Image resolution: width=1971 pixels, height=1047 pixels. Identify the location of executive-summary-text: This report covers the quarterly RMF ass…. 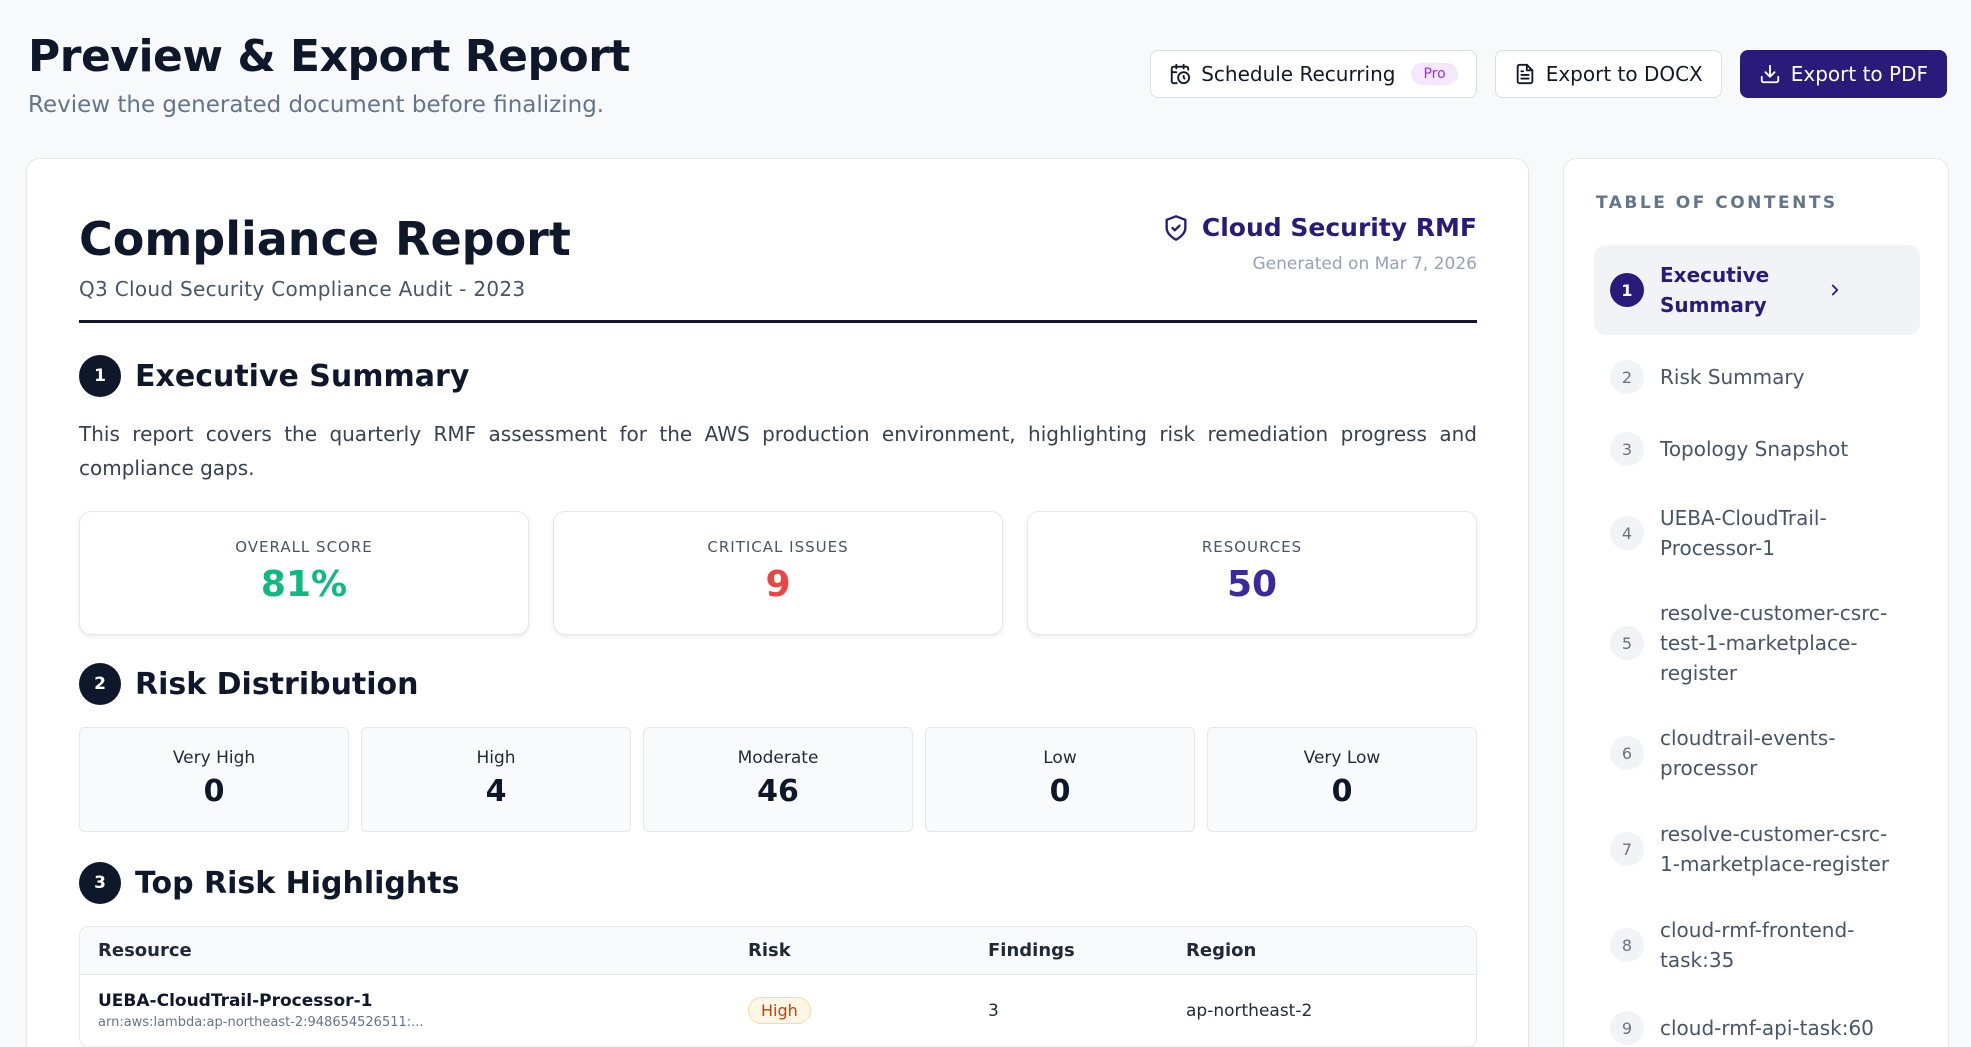
(778, 451).